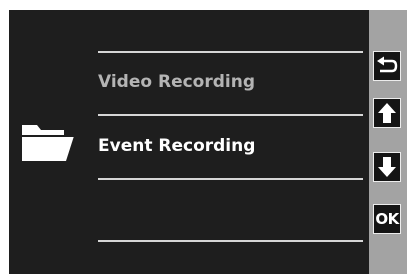 The width and height of the screenshot is (412, 274). What do you see at coordinates (48, 144) in the screenshot?
I see `folder-icon` at bounding box center [48, 144].